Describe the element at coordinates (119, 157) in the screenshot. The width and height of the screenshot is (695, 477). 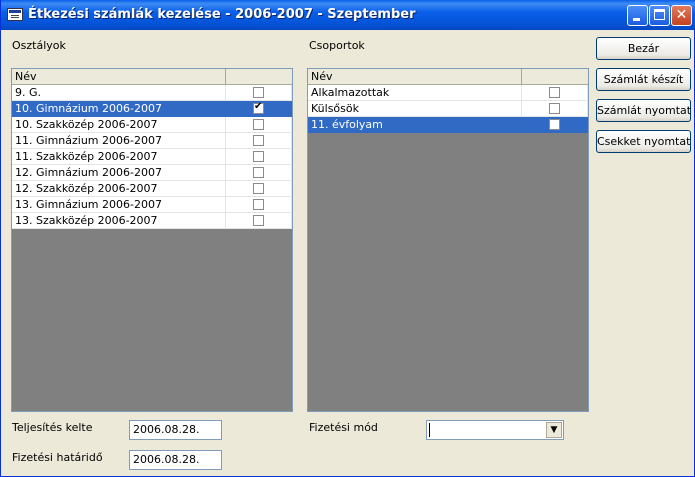
I see `class-row-name: 11. Szakközép 2006-2007` at that location.